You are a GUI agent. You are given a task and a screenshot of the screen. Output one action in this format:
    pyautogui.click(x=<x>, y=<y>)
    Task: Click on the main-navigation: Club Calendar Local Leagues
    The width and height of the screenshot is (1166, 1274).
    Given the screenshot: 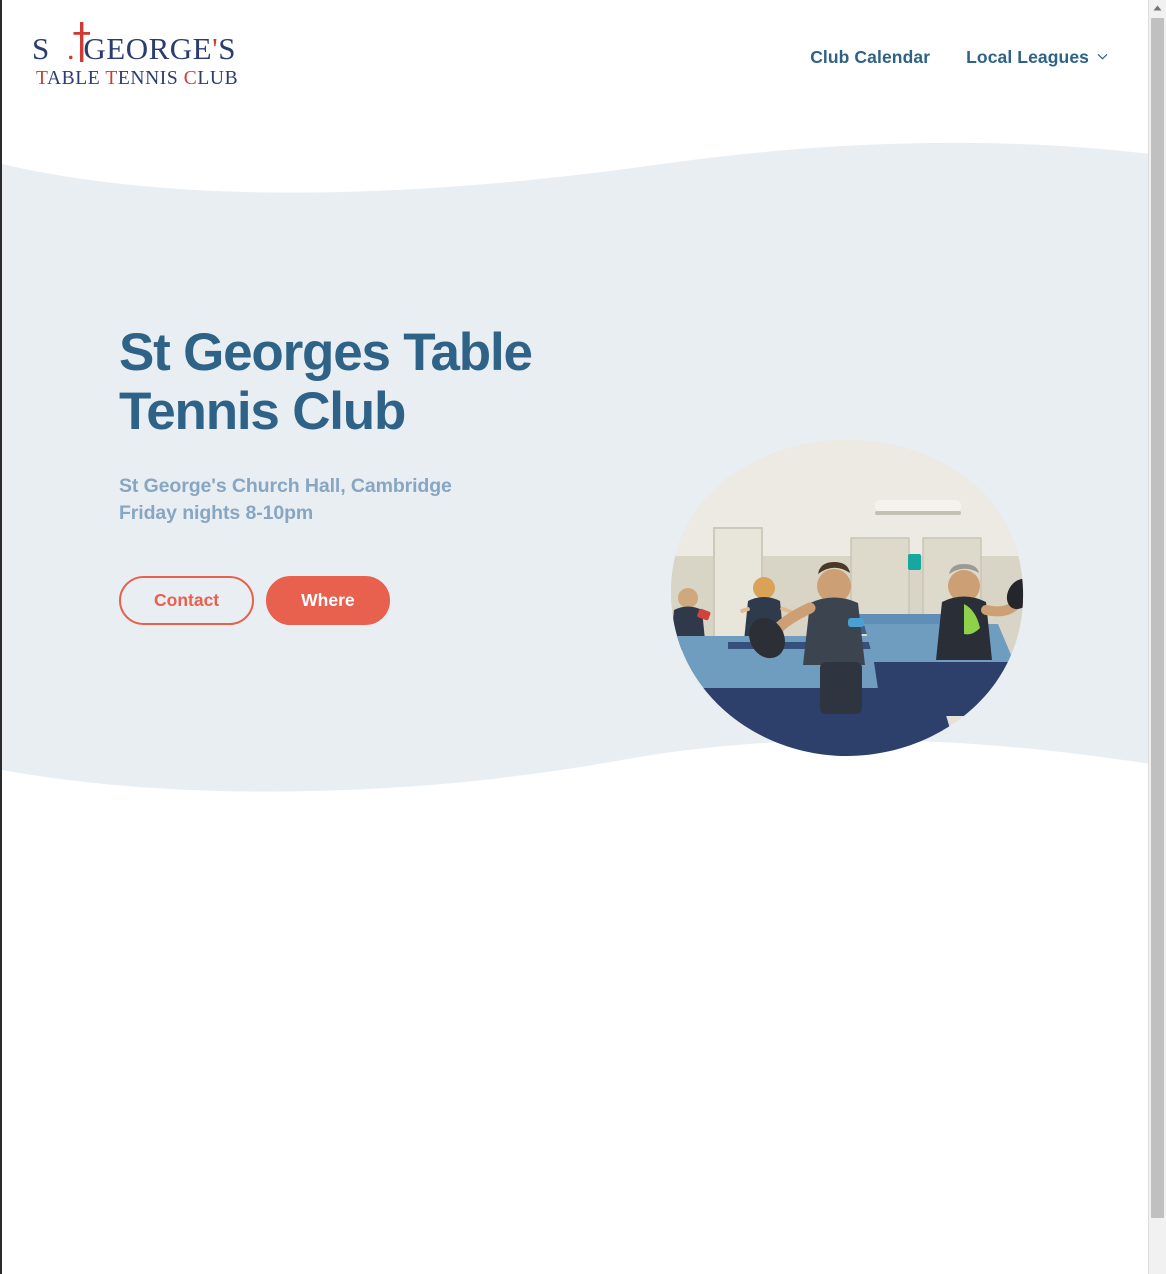 What is the action you would take?
    pyautogui.click(x=959, y=57)
    